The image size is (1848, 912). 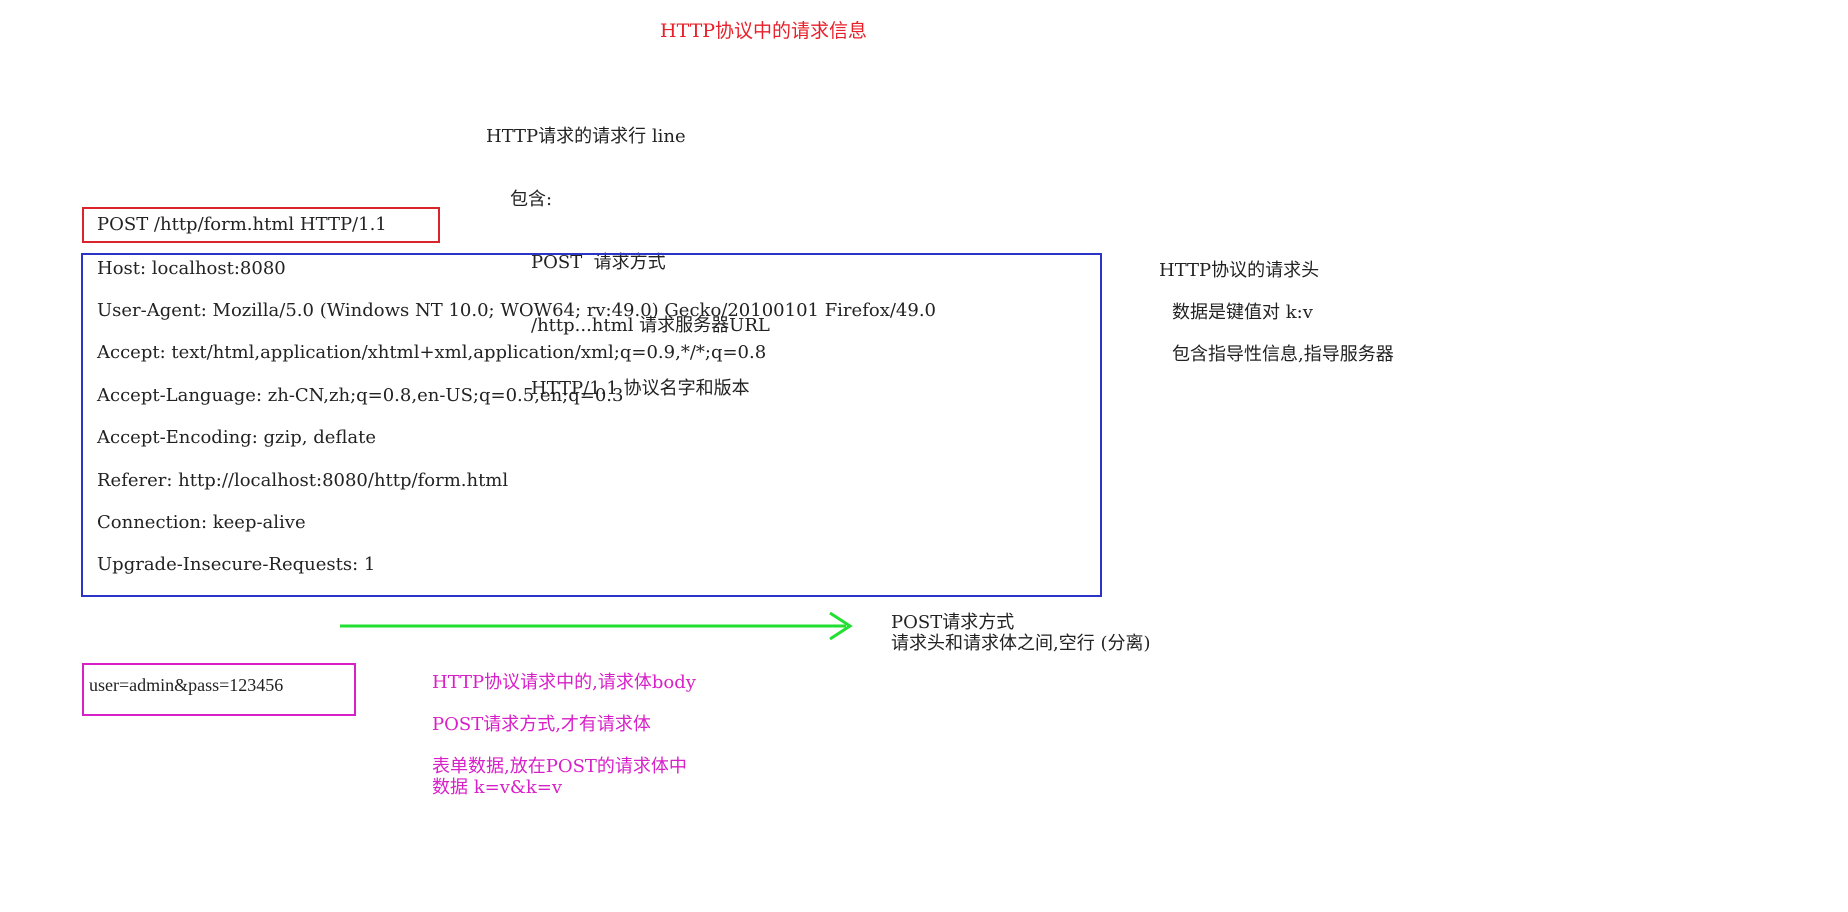 I want to click on header-row: Upgrade-Insecure-Requests: 1, so click(x=236, y=564).